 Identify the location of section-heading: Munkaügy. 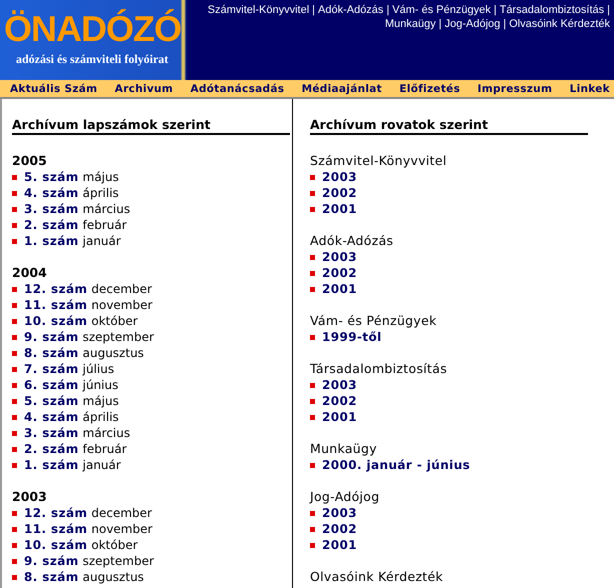
(344, 449).